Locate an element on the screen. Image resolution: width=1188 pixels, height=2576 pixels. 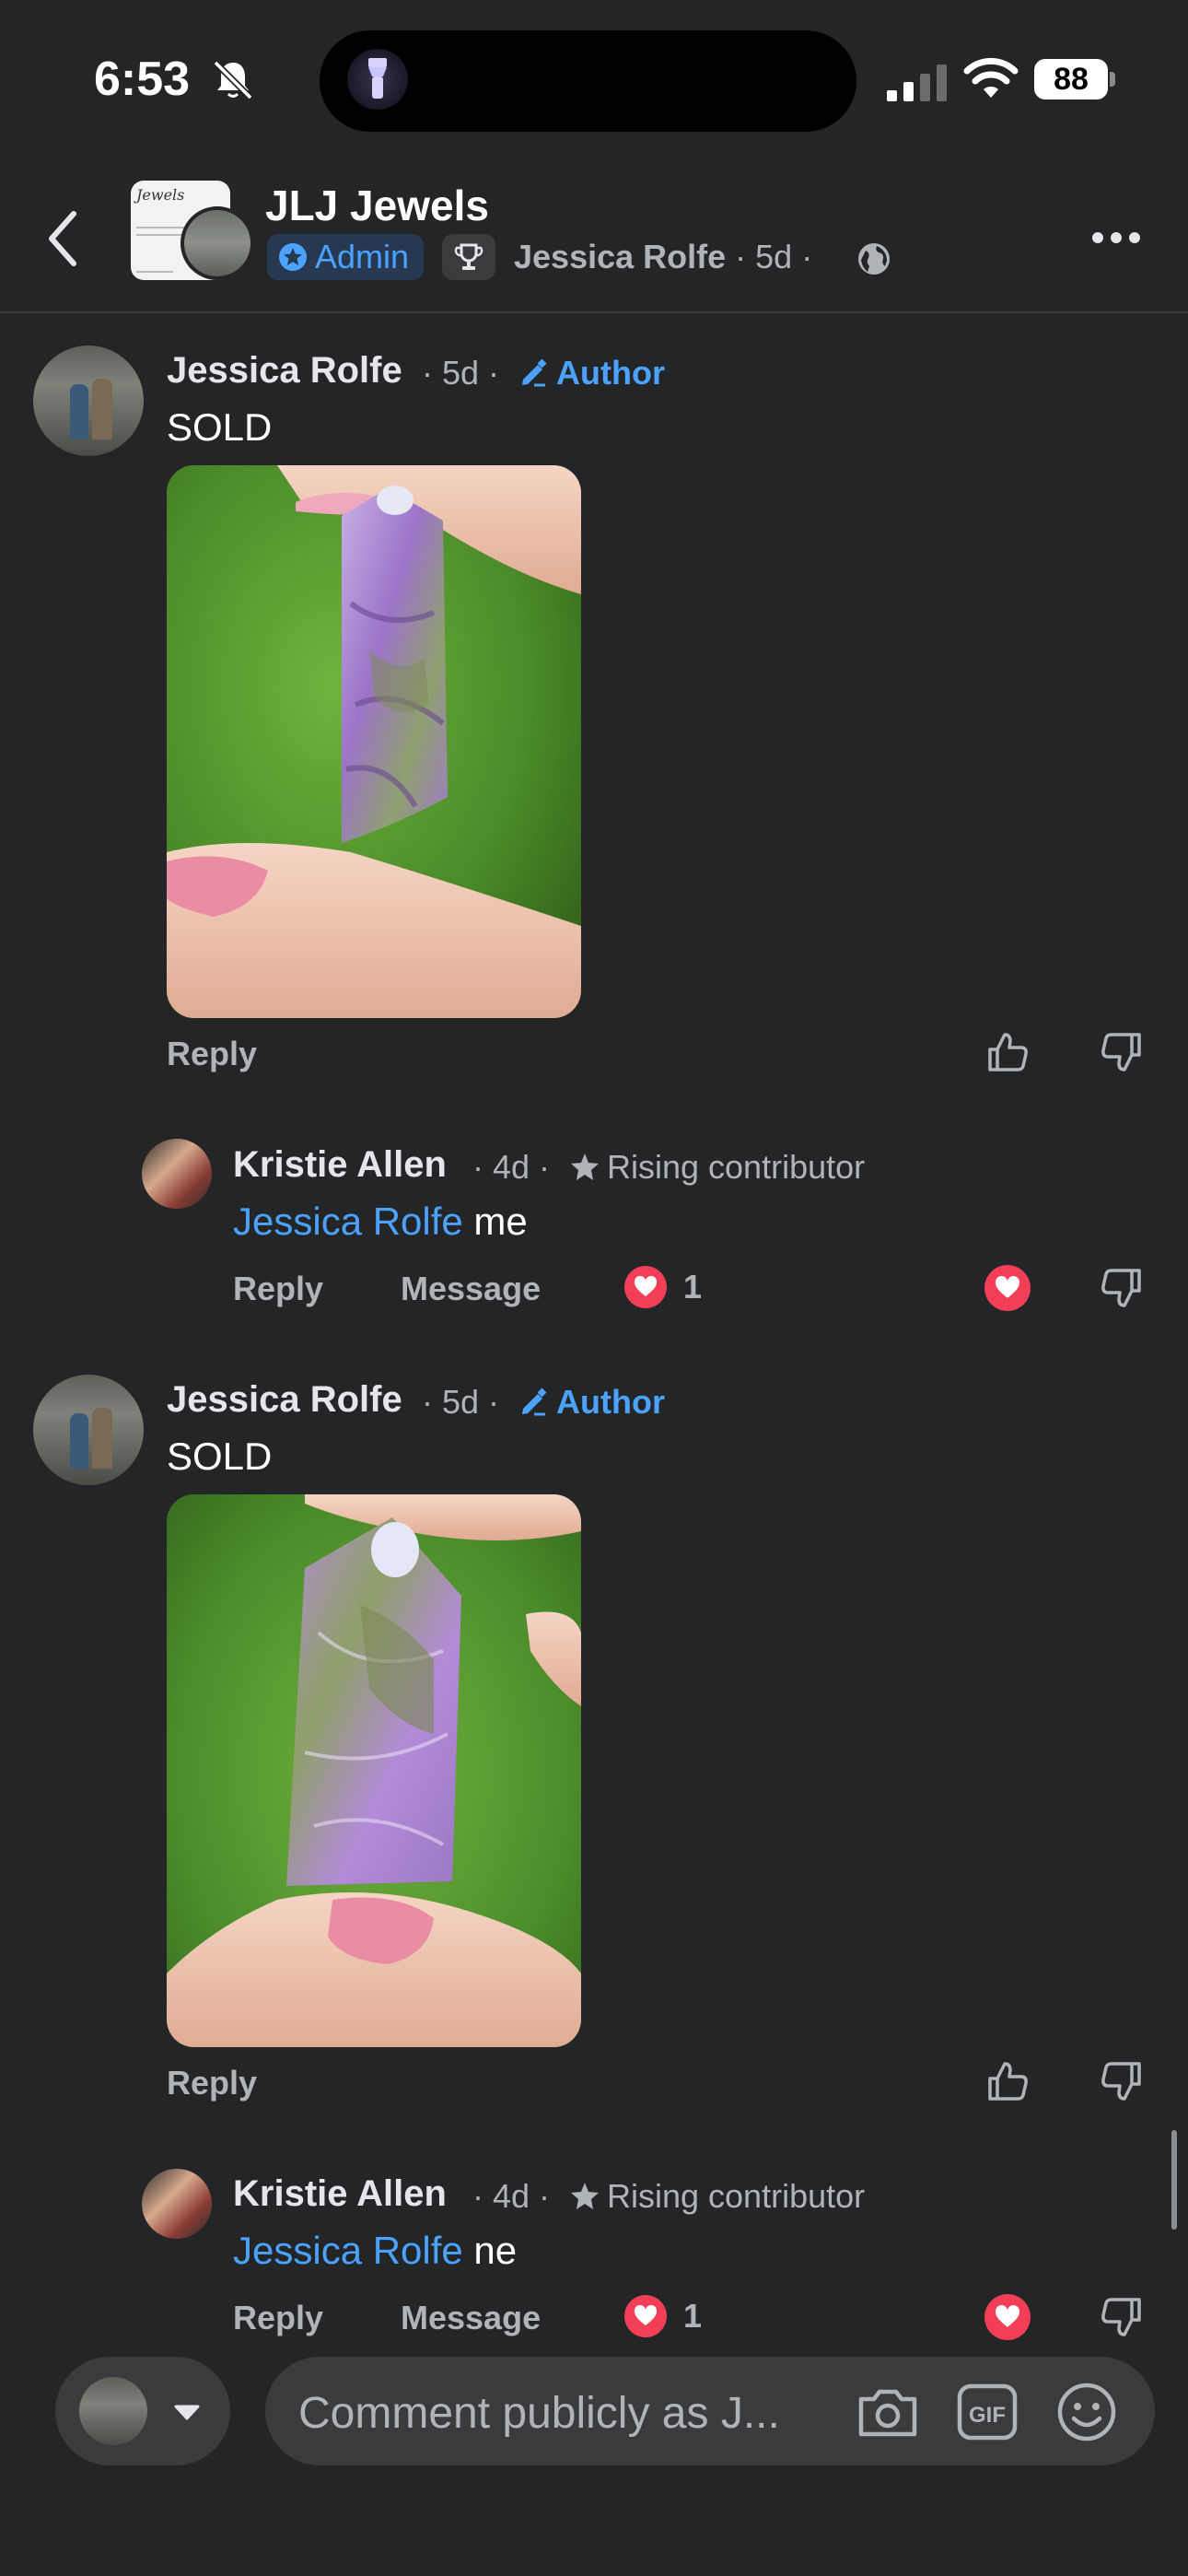
comment-text: Jessica Rolfe ne is located at coordinates (375, 2251).